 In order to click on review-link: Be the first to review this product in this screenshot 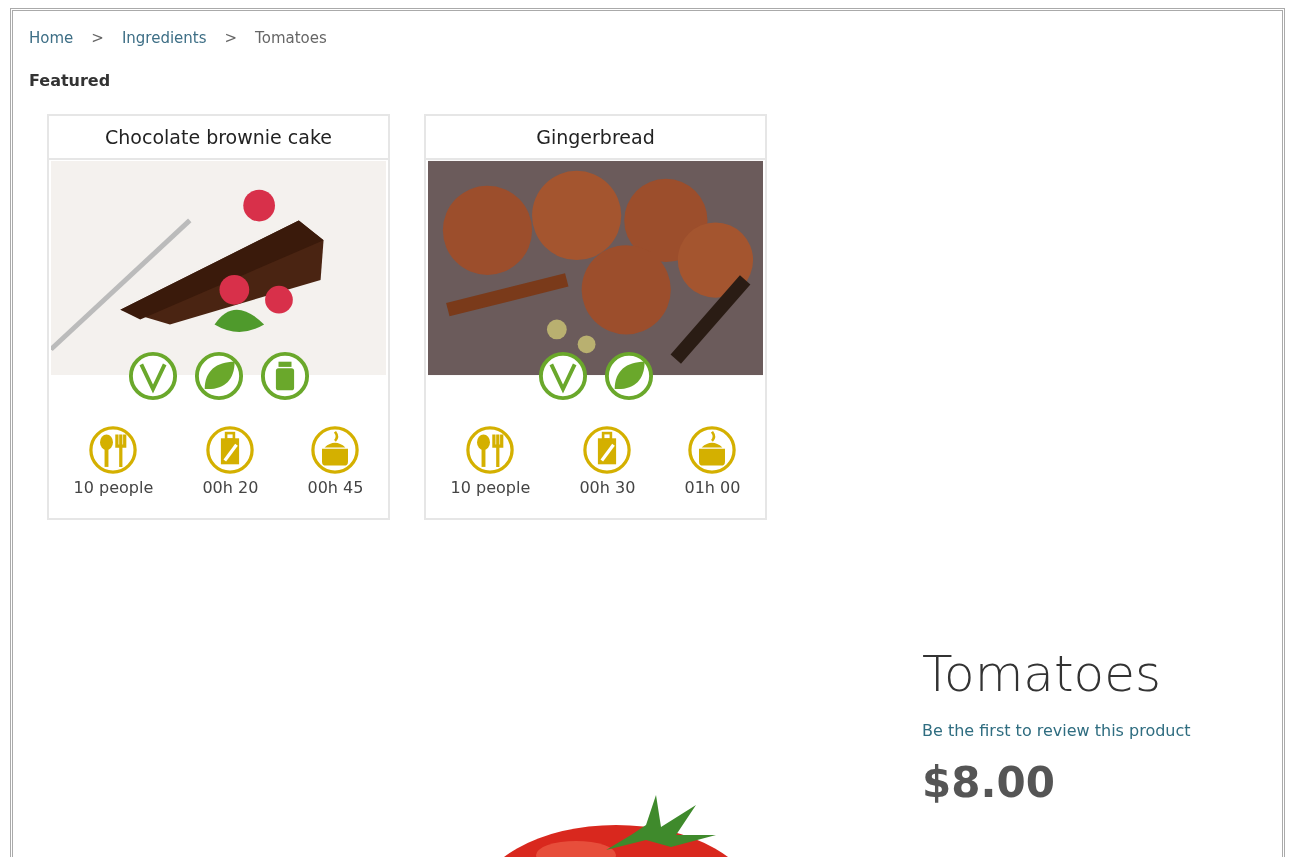, I will do `click(1056, 730)`.